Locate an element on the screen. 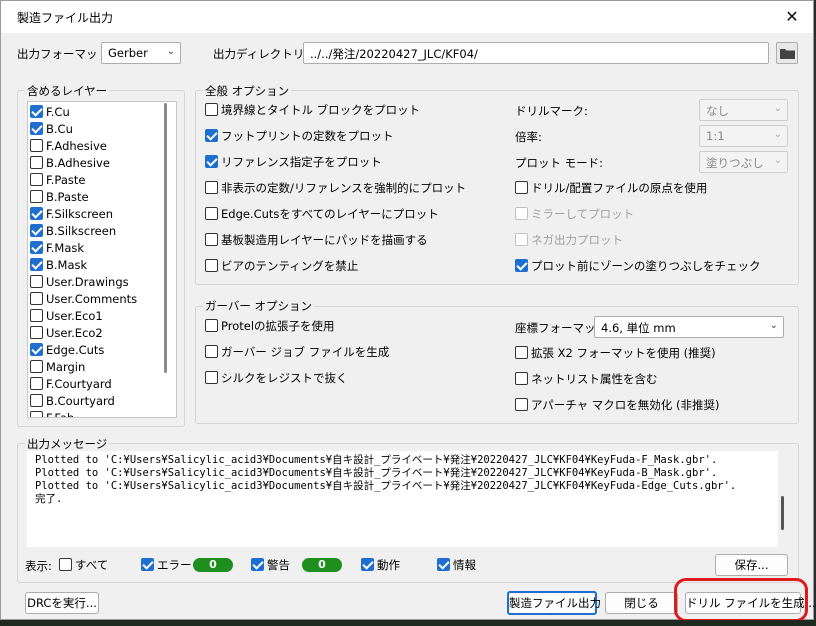  layer-checkbox-b-courtyard: B.Courtyard is located at coordinates (72, 402).